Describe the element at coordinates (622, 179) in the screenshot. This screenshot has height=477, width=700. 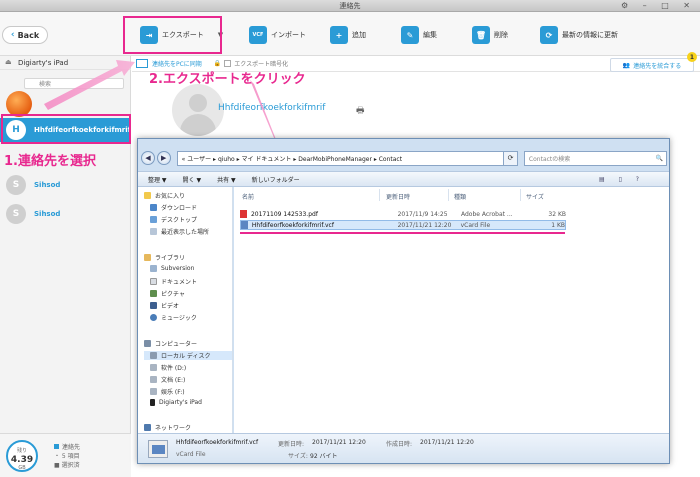
I see `view-options-icons: ▤ ▯ ?` at that location.